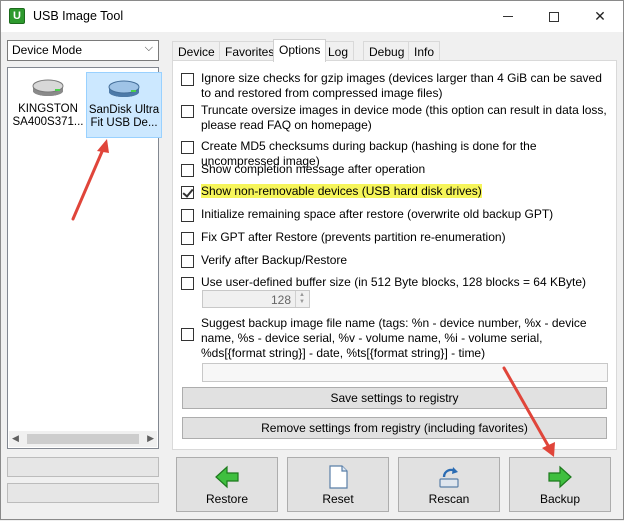  I want to click on rescan-button: Rescan, so click(449, 484).